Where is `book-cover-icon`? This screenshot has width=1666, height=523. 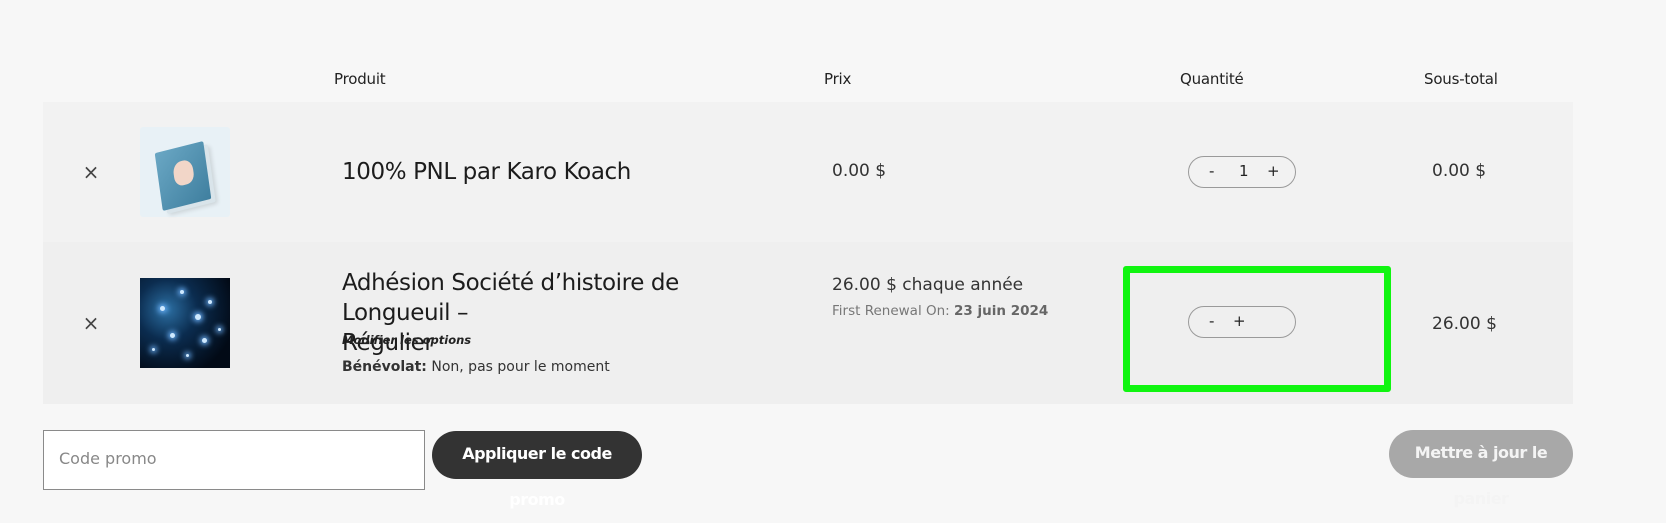
book-cover-icon is located at coordinates (183, 176).